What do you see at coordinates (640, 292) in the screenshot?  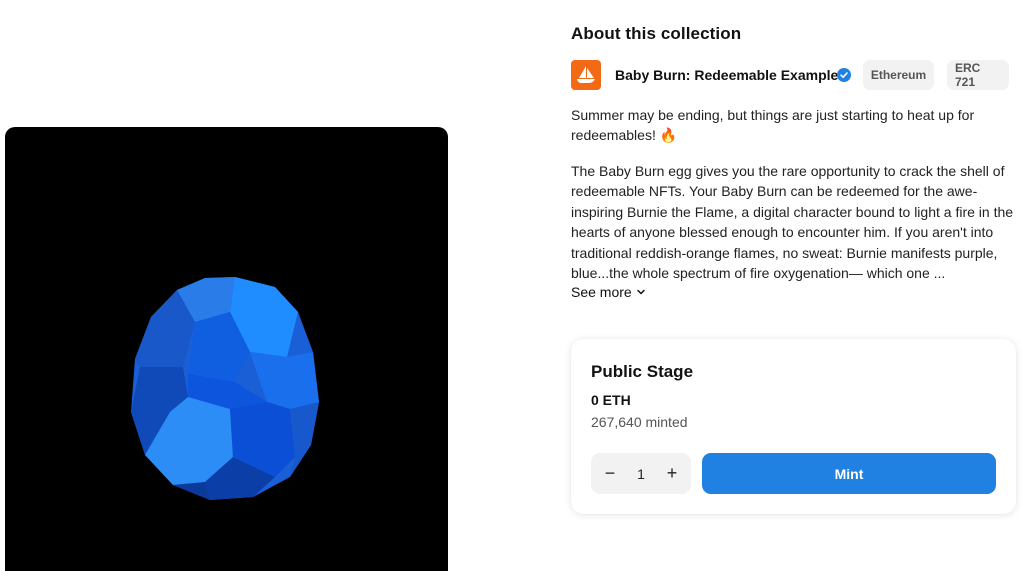 I see `chevron-down-icon` at bounding box center [640, 292].